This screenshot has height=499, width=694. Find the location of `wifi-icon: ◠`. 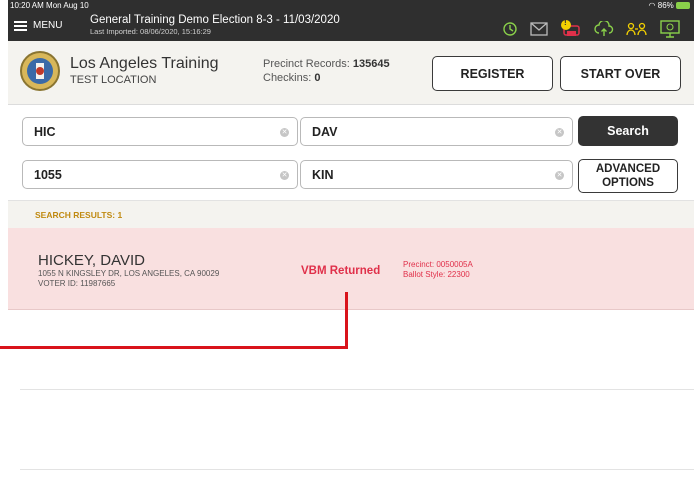

wifi-icon: ◠ is located at coordinates (652, 5).